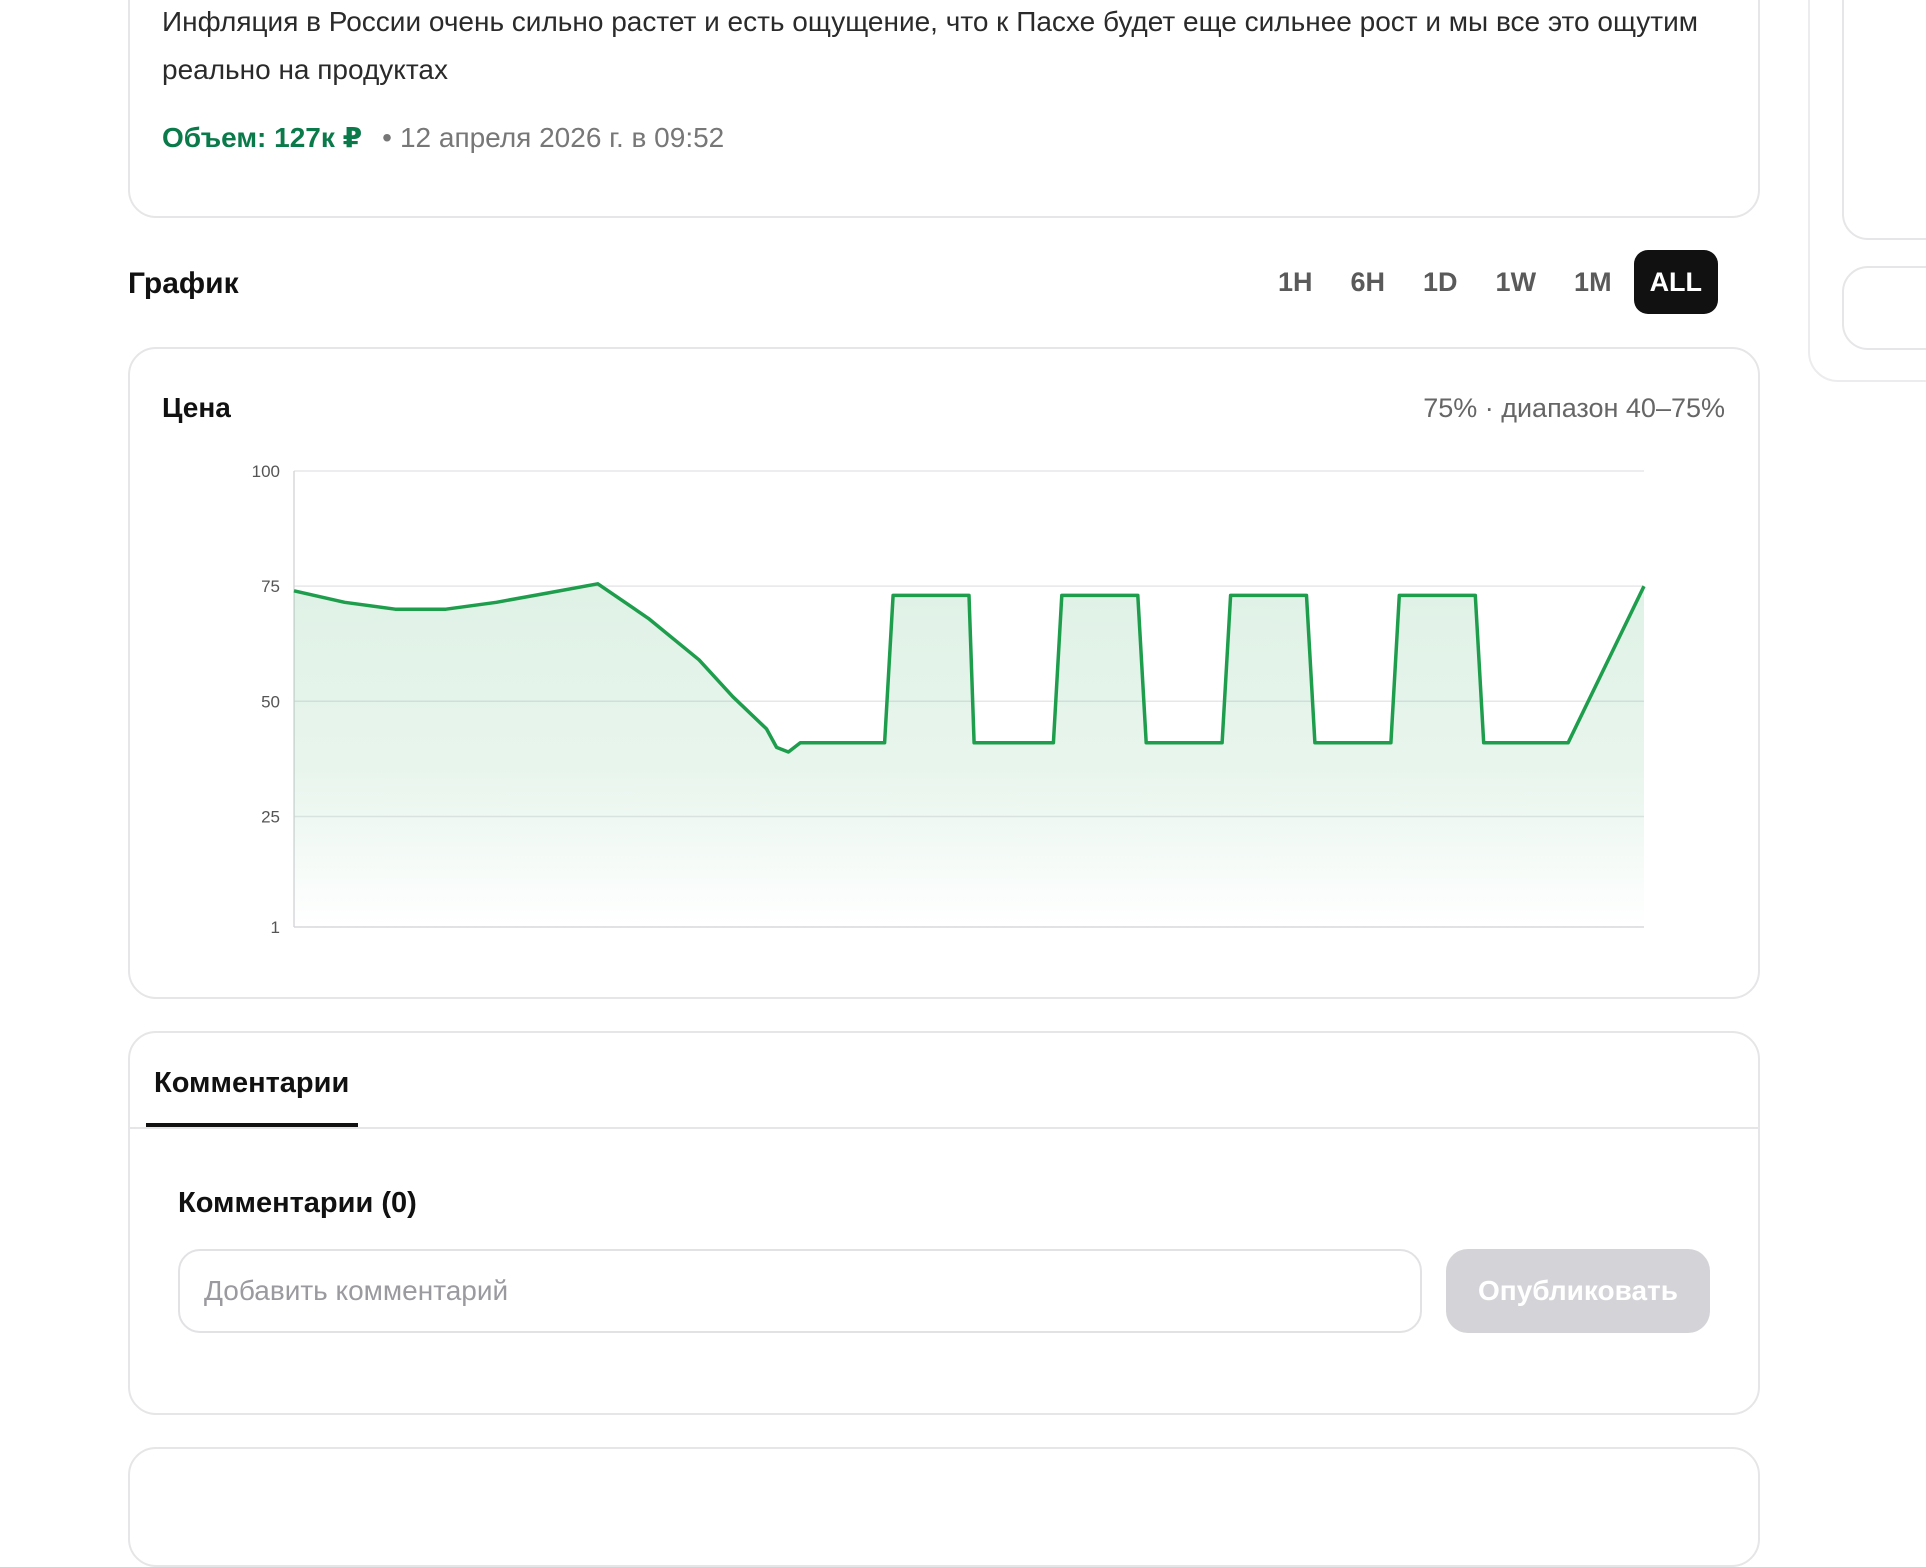  Describe the element at coordinates (183, 283) in the screenshot. I see `chart-section-title: График` at that location.